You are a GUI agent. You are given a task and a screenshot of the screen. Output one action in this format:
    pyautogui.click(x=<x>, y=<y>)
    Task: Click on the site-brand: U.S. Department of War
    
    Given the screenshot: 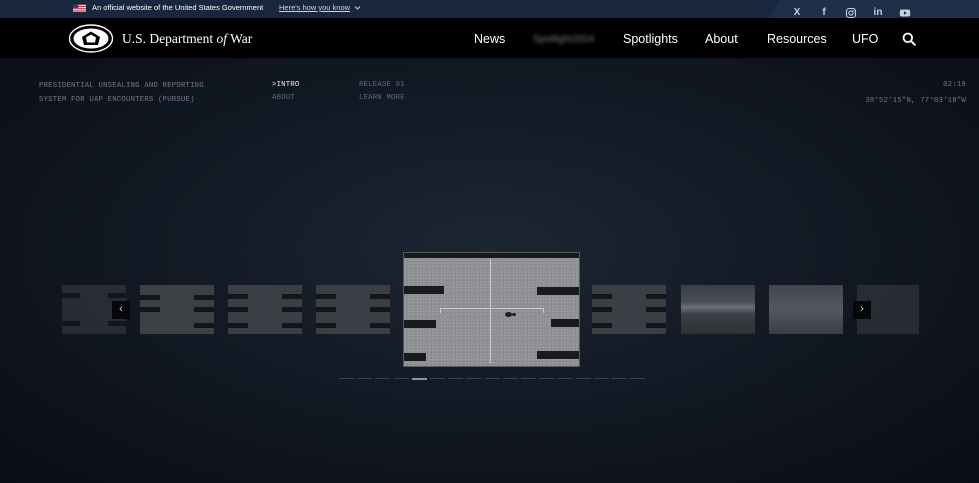 What is the action you would take?
    pyautogui.click(x=187, y=39)
    